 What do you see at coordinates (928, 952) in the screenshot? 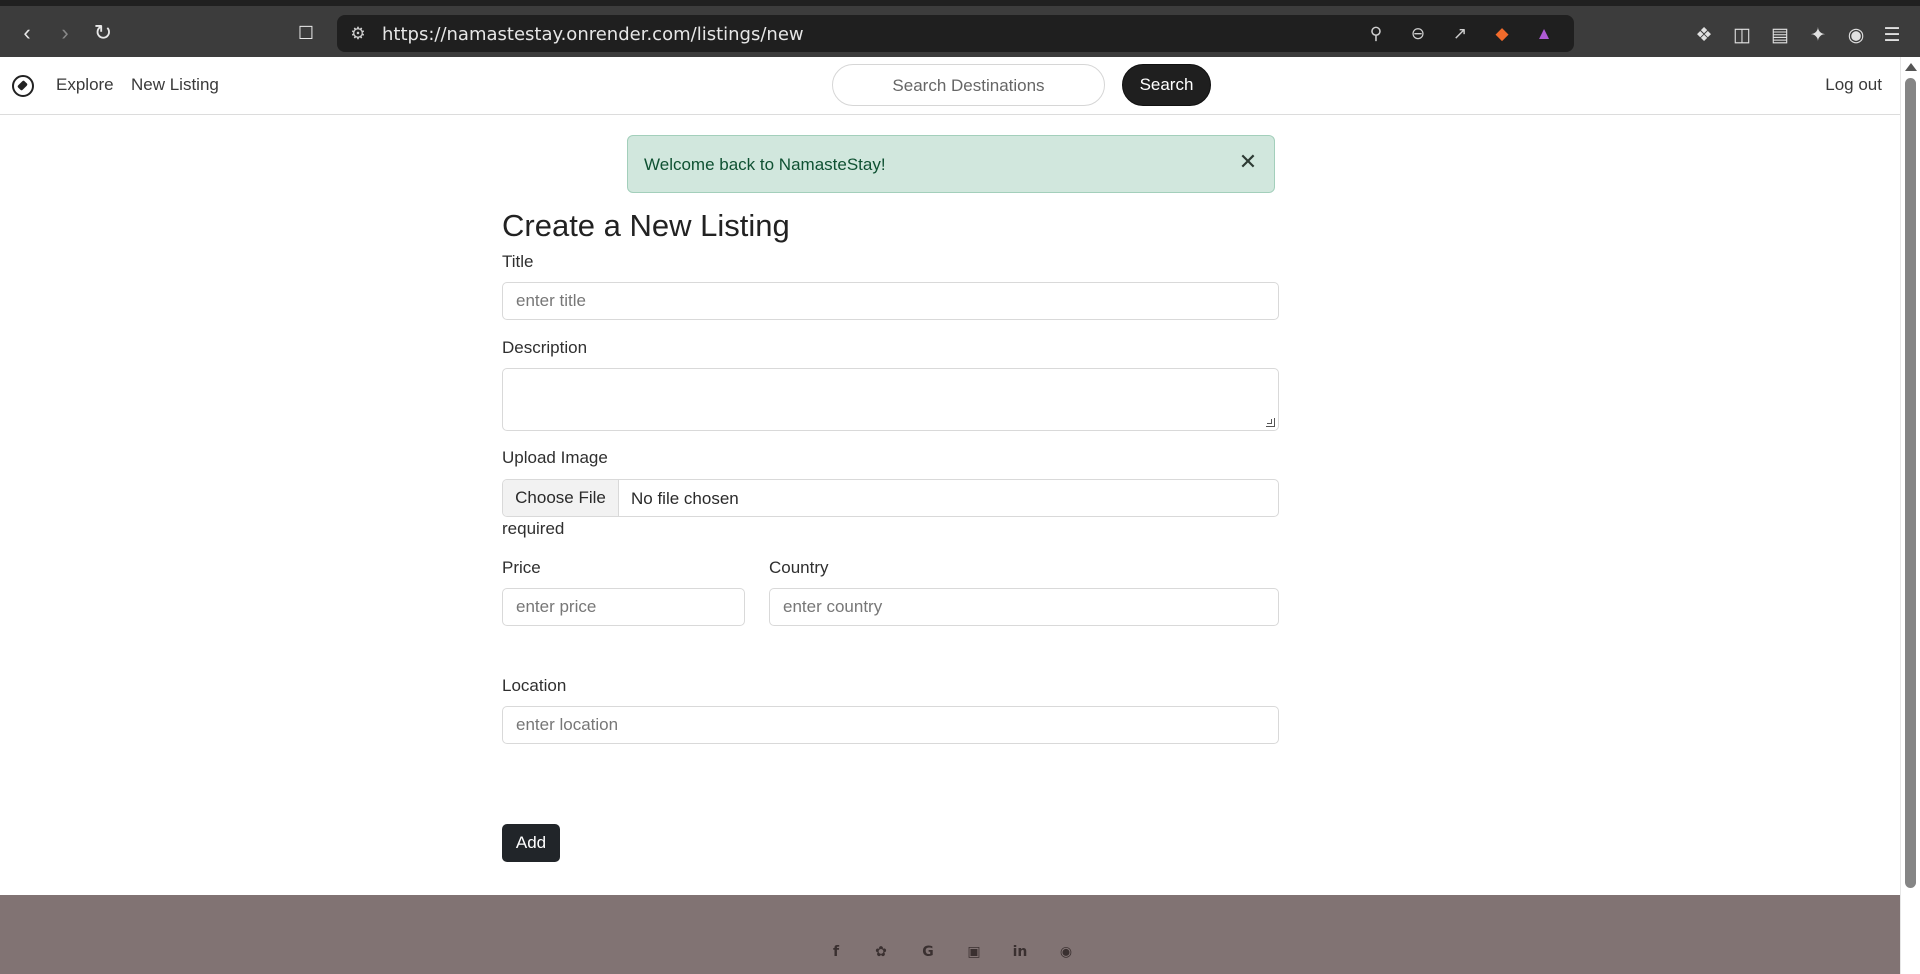
I see `google-icon: G` at bounding box center [928, 952].